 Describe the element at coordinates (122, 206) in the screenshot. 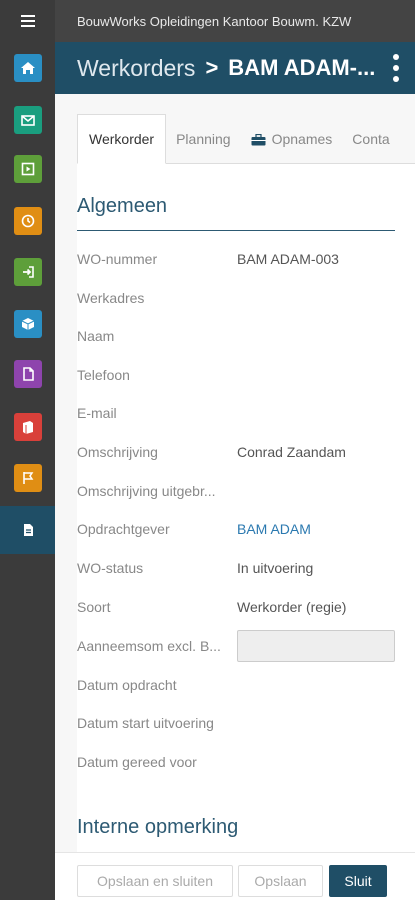

I see `section-title-algemeen: Algemeen` at that location.